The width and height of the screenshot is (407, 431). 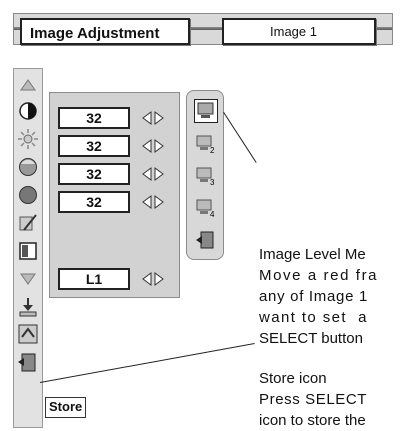 What do you see at coordinates (105, 31) in the screenshot?
I see `menu-title: Image Adjustment` at bounding box center [105, 31].